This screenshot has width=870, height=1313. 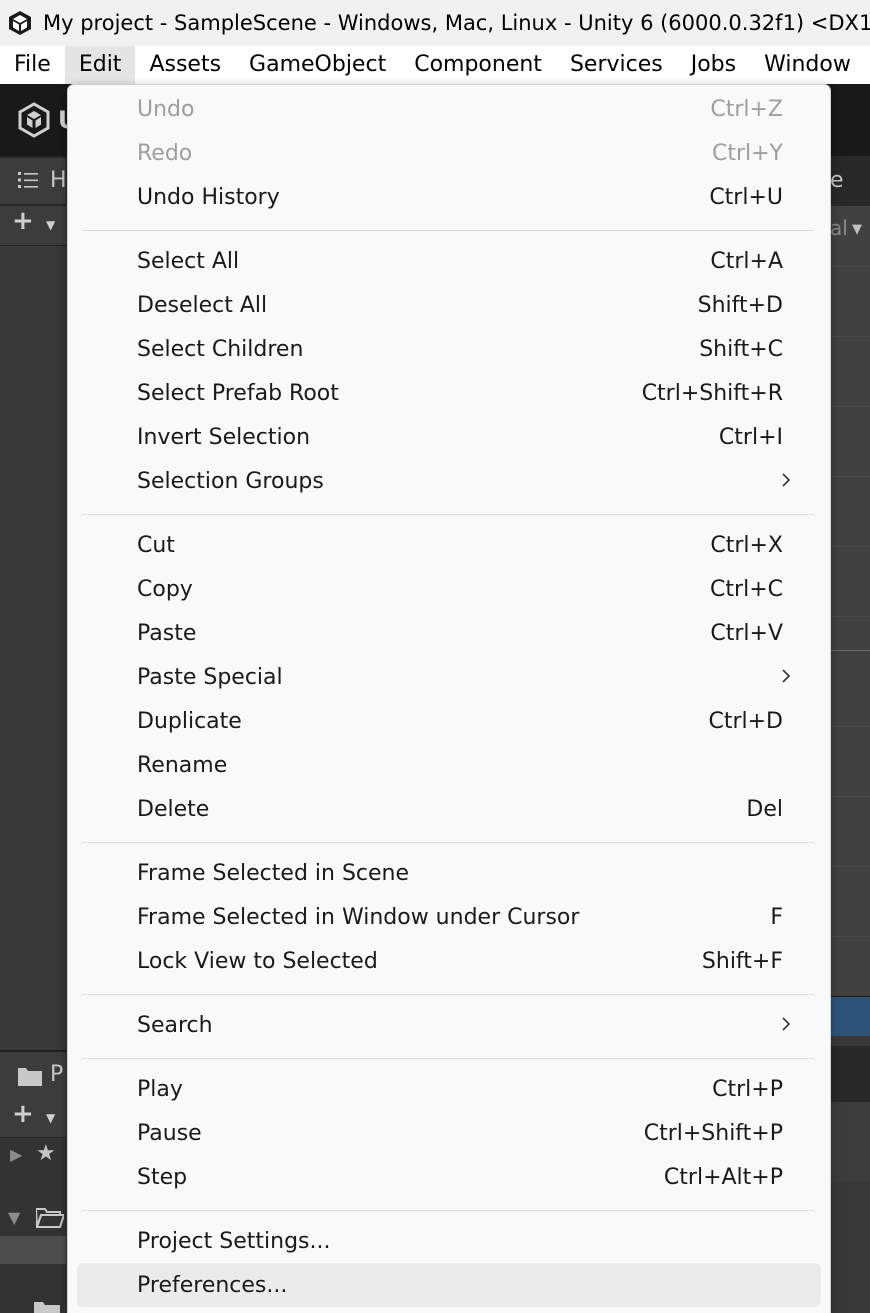 What do you see at coordinates (747, 1089) in the screenshot?
I see `menu-item-shortcut: Ctrl+P` at bounding box center [747, 1089].